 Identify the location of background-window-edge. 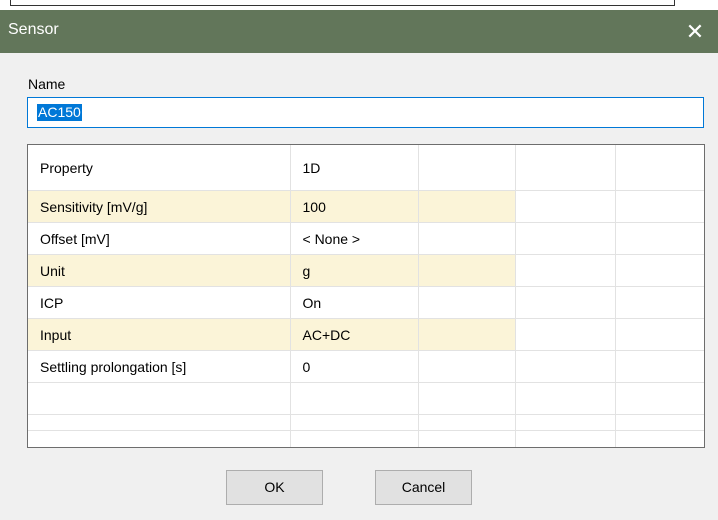
(359, 5).